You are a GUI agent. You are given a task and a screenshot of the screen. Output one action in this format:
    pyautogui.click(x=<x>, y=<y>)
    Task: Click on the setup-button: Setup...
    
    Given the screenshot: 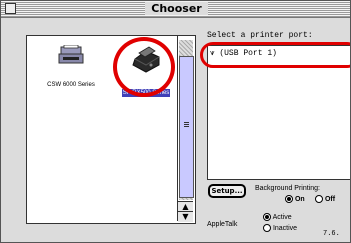 What is the action you would take?
    pyautogui.click(x=227, y=191)
    